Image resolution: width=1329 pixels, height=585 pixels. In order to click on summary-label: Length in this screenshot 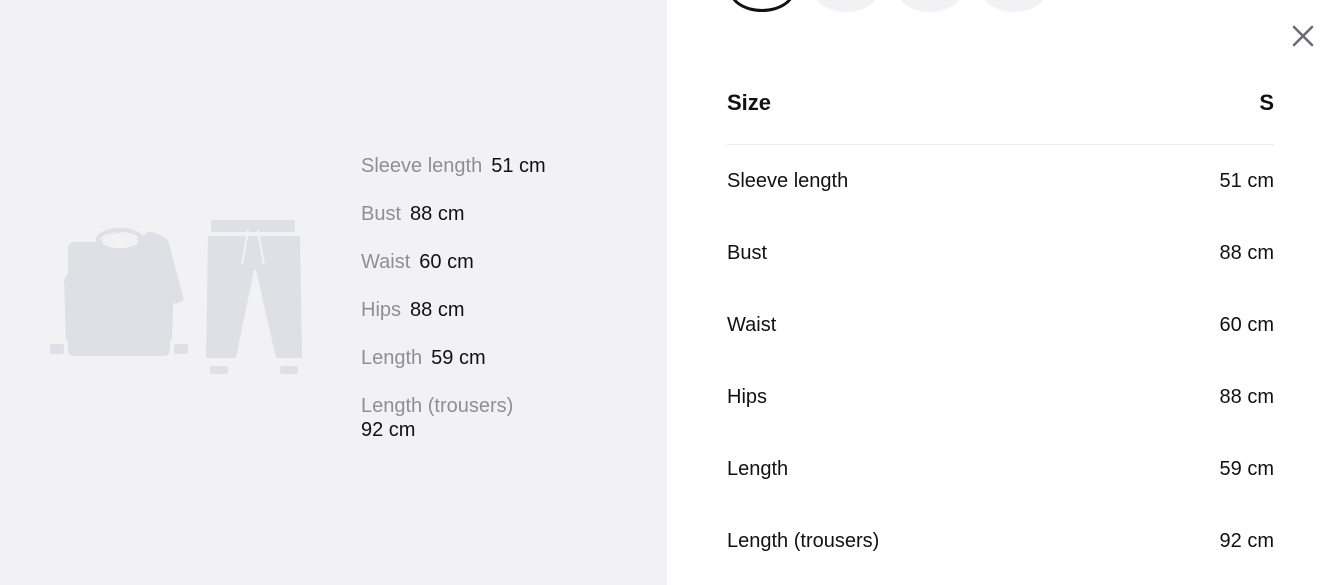, I will do `click(392, 358)`.